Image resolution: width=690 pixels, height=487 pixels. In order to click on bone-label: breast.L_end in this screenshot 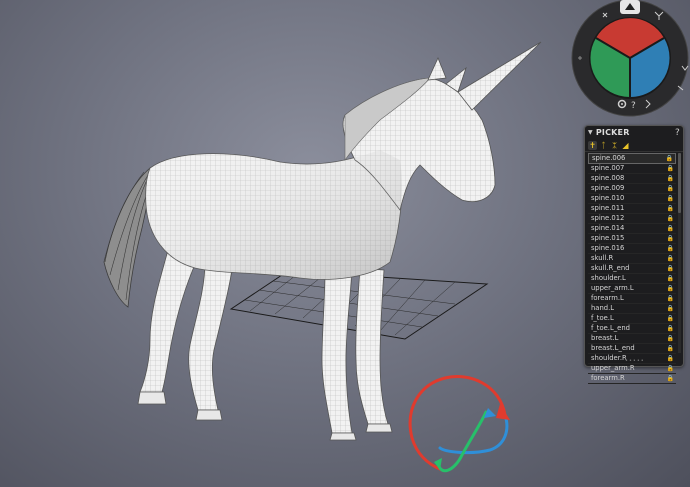, I will do `click(613, 348)`.